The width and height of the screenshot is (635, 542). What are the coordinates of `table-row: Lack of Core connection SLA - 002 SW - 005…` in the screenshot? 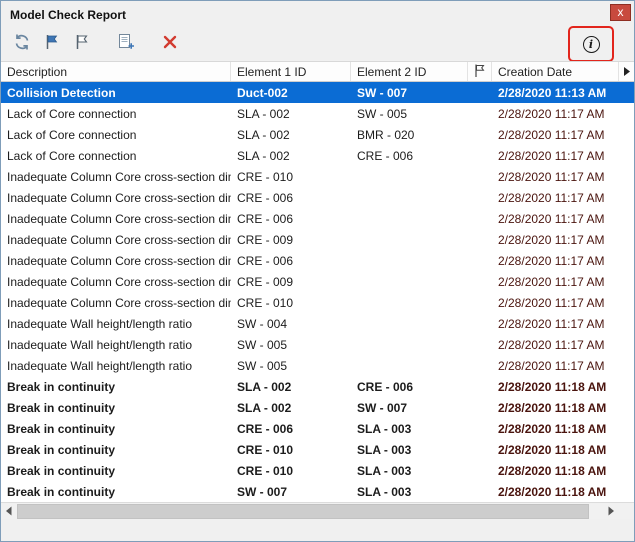 It's located at (317, 113).